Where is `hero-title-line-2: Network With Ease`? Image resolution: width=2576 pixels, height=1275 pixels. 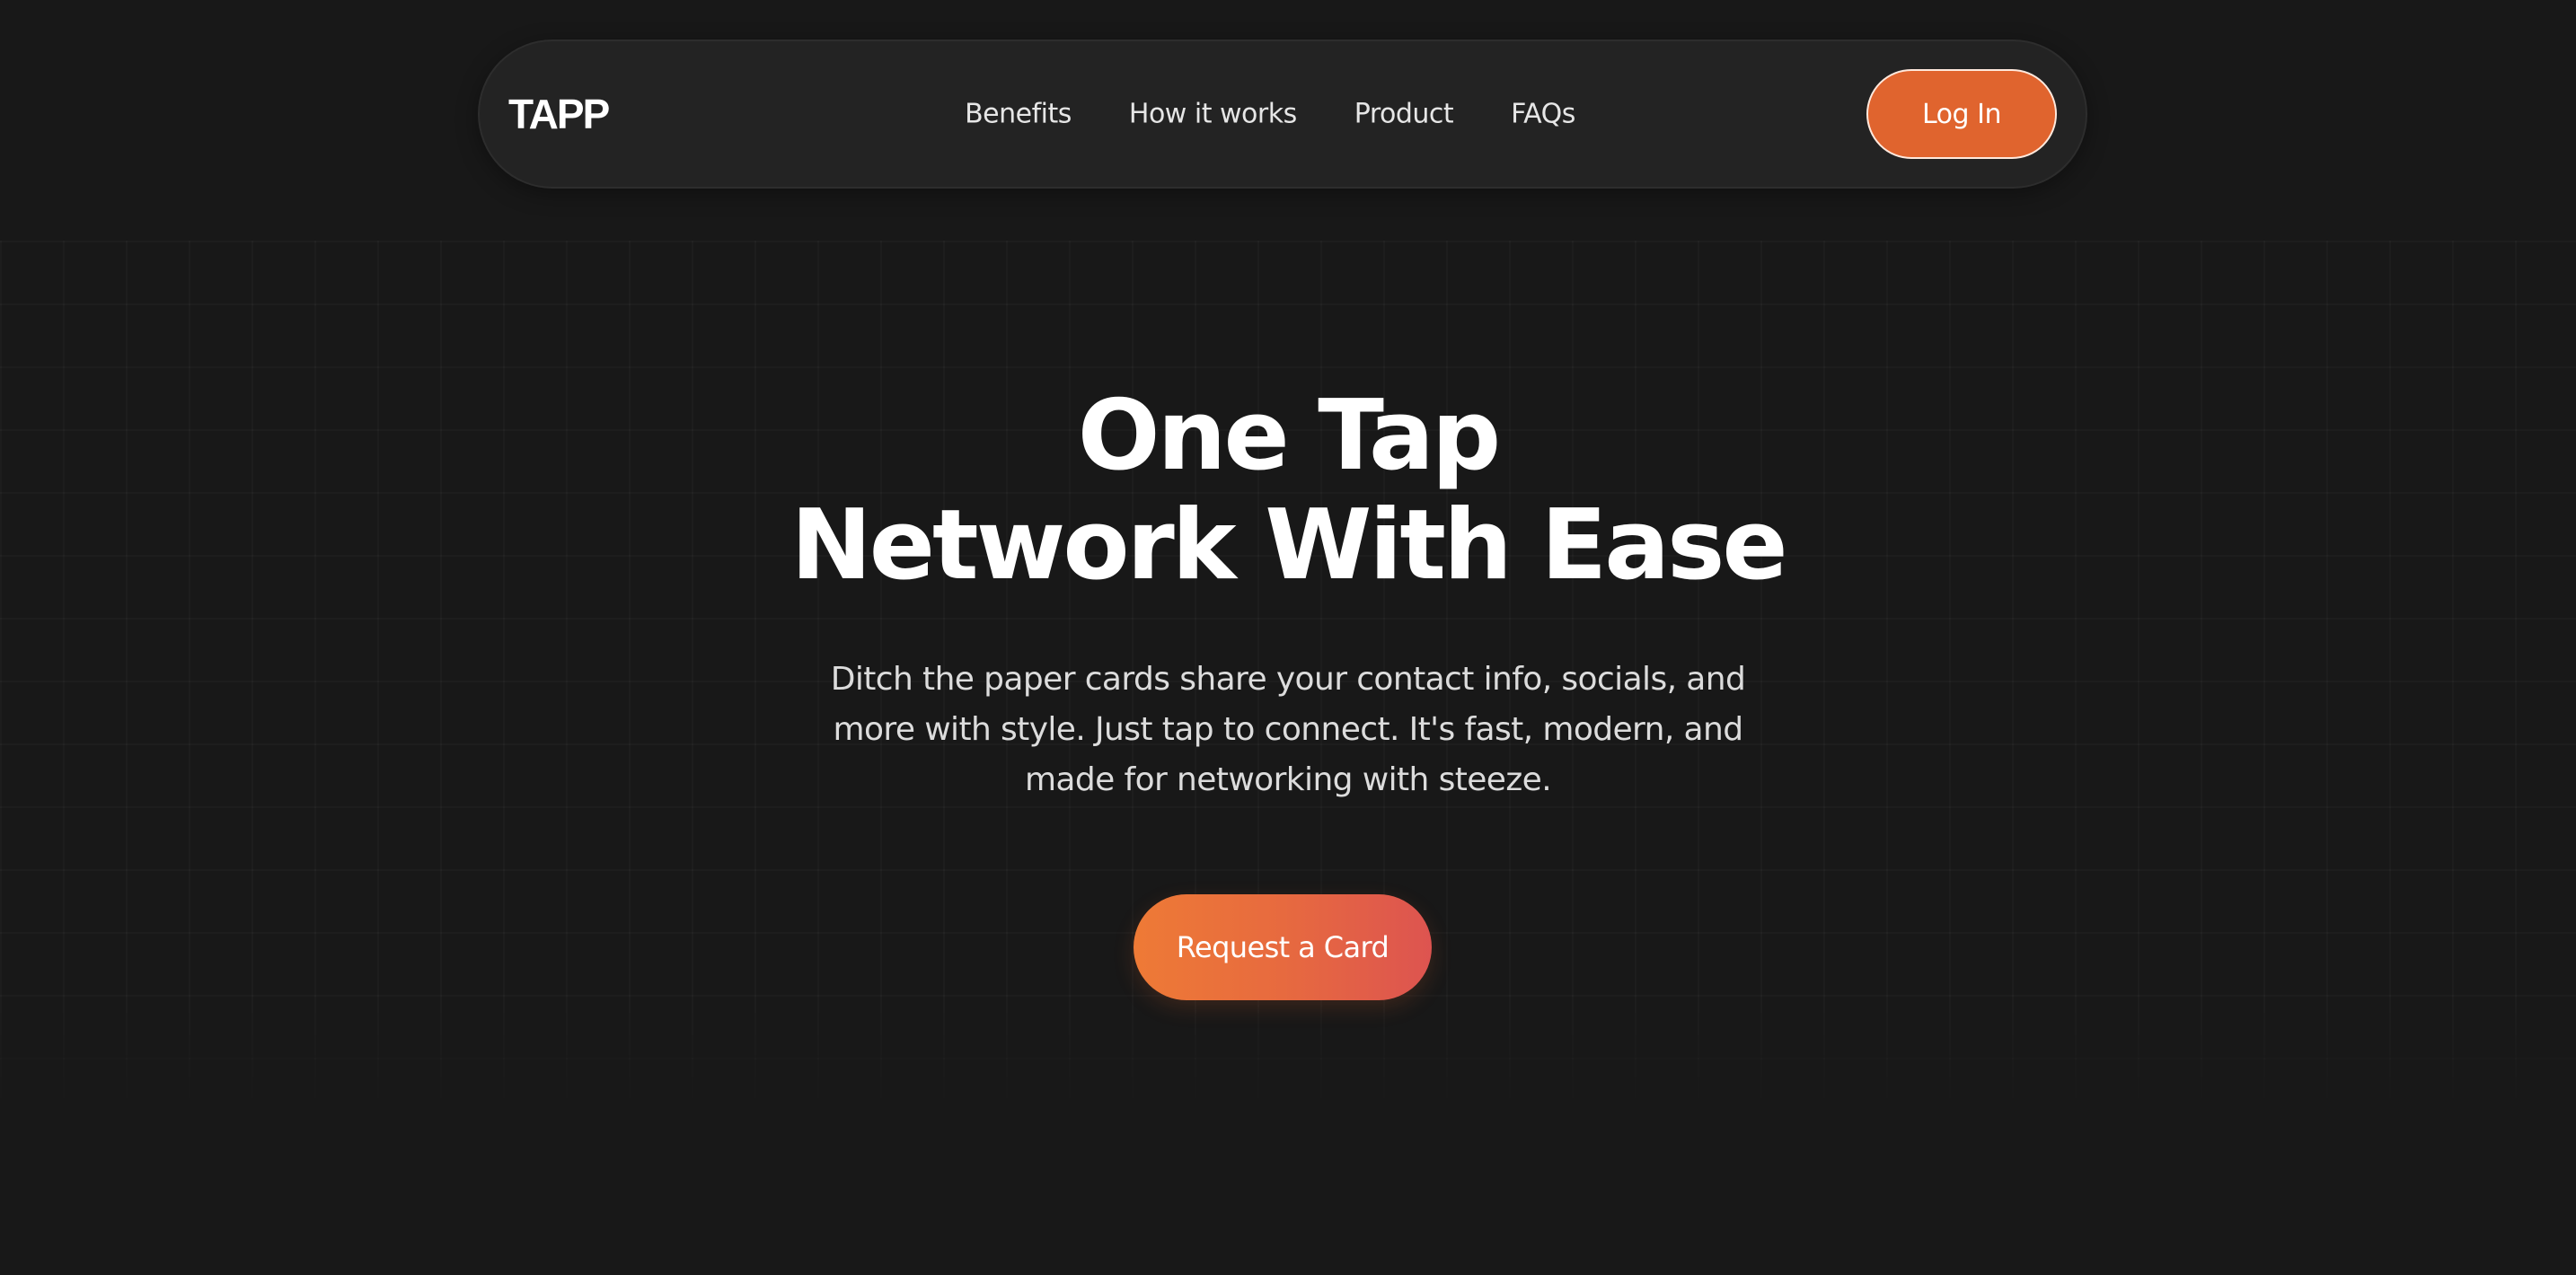 hero-title-line-2: Network With Ease is located at coordinates (1288, 545).